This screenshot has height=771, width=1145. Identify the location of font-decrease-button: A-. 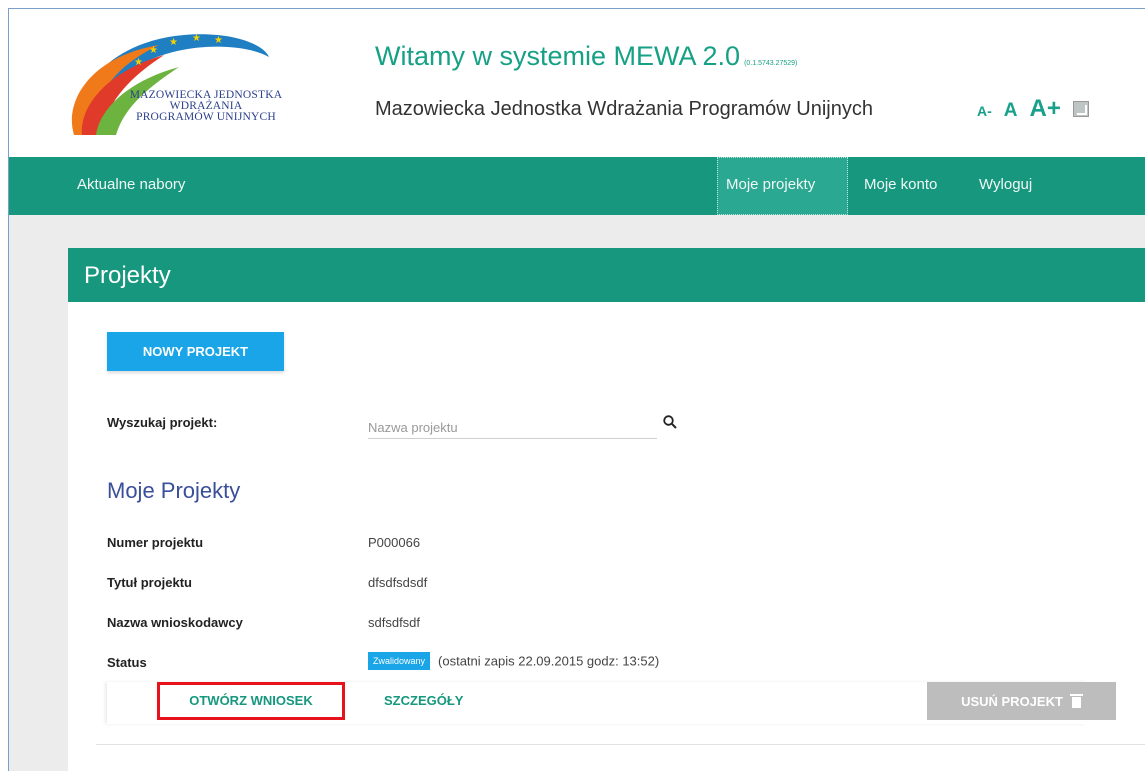
(984, 111).